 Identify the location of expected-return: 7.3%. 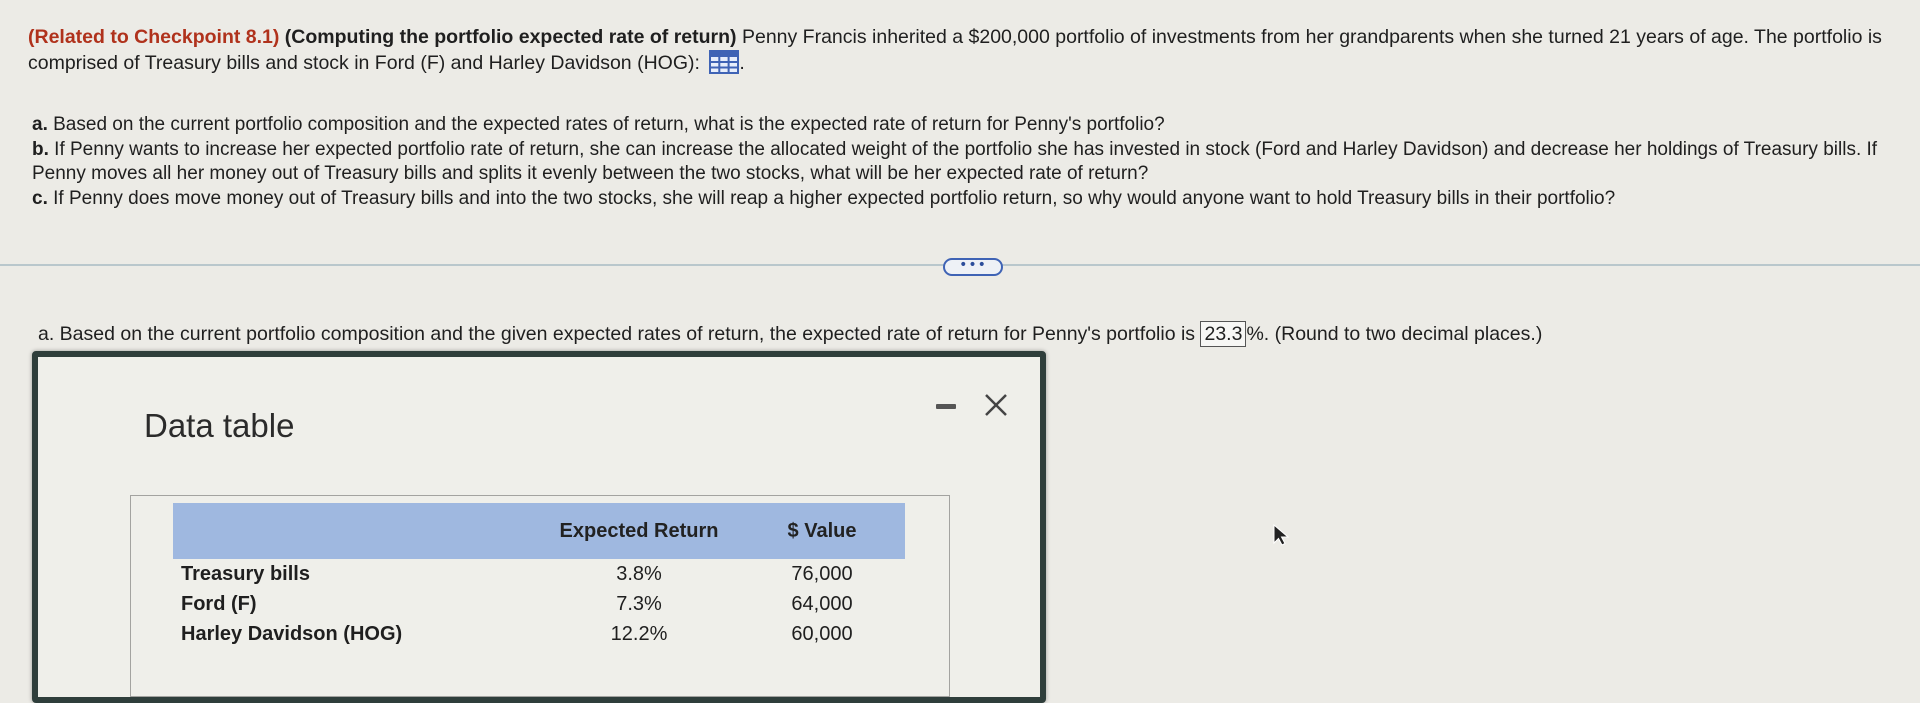
(639, 603).